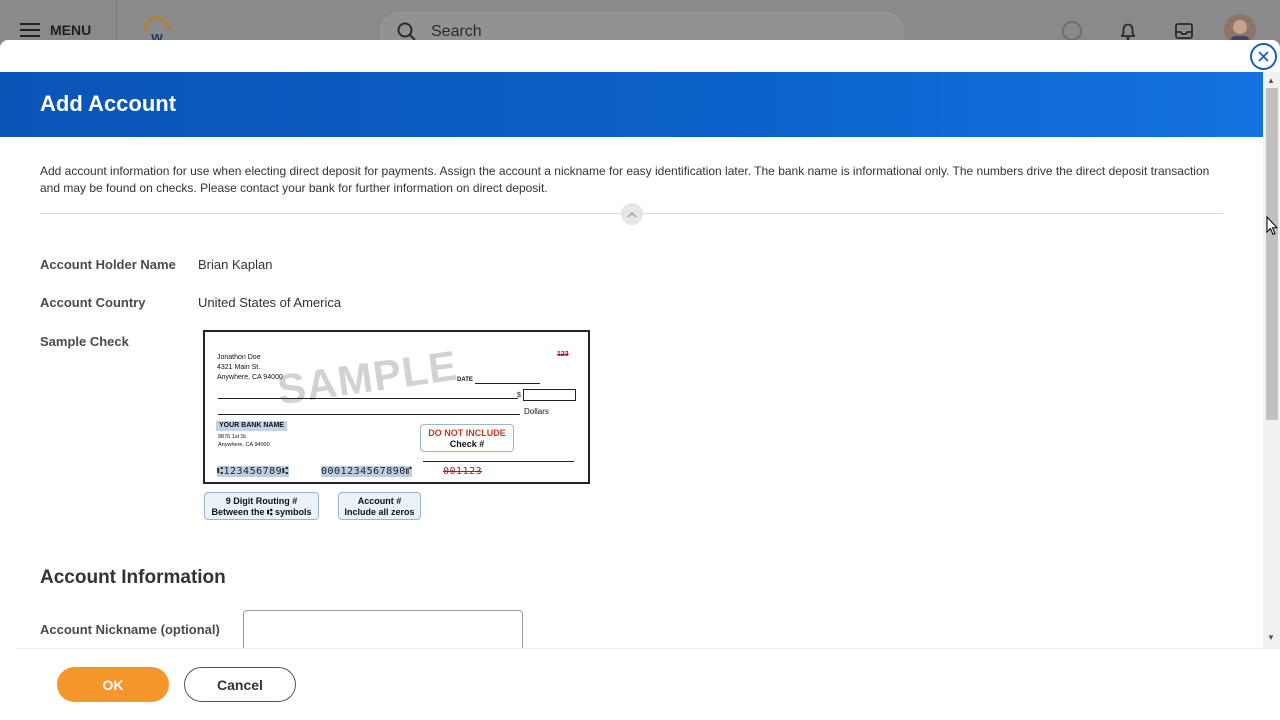 The width and height of the screenshot is (1280, 720). Describe the element at coordinates (1272, 254) in the screenshot. I see `scrollbar-thumb` at that location.